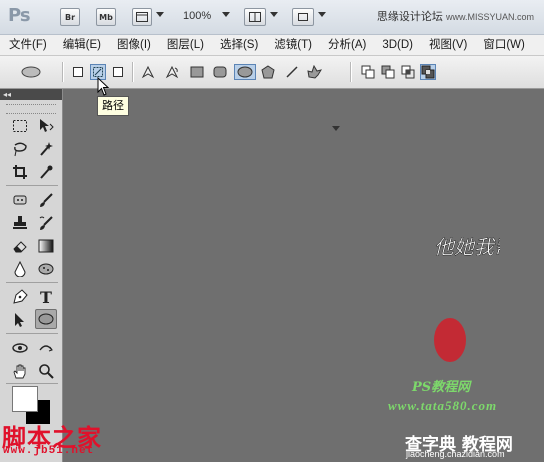 The image size is (544, 462). I want to click on arrange-icon, so click(255, 17).